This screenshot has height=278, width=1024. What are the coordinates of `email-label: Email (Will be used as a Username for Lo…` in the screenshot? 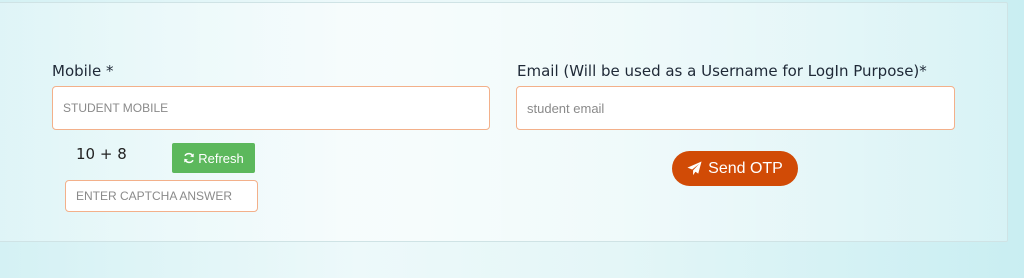 It's located at (722, 71).